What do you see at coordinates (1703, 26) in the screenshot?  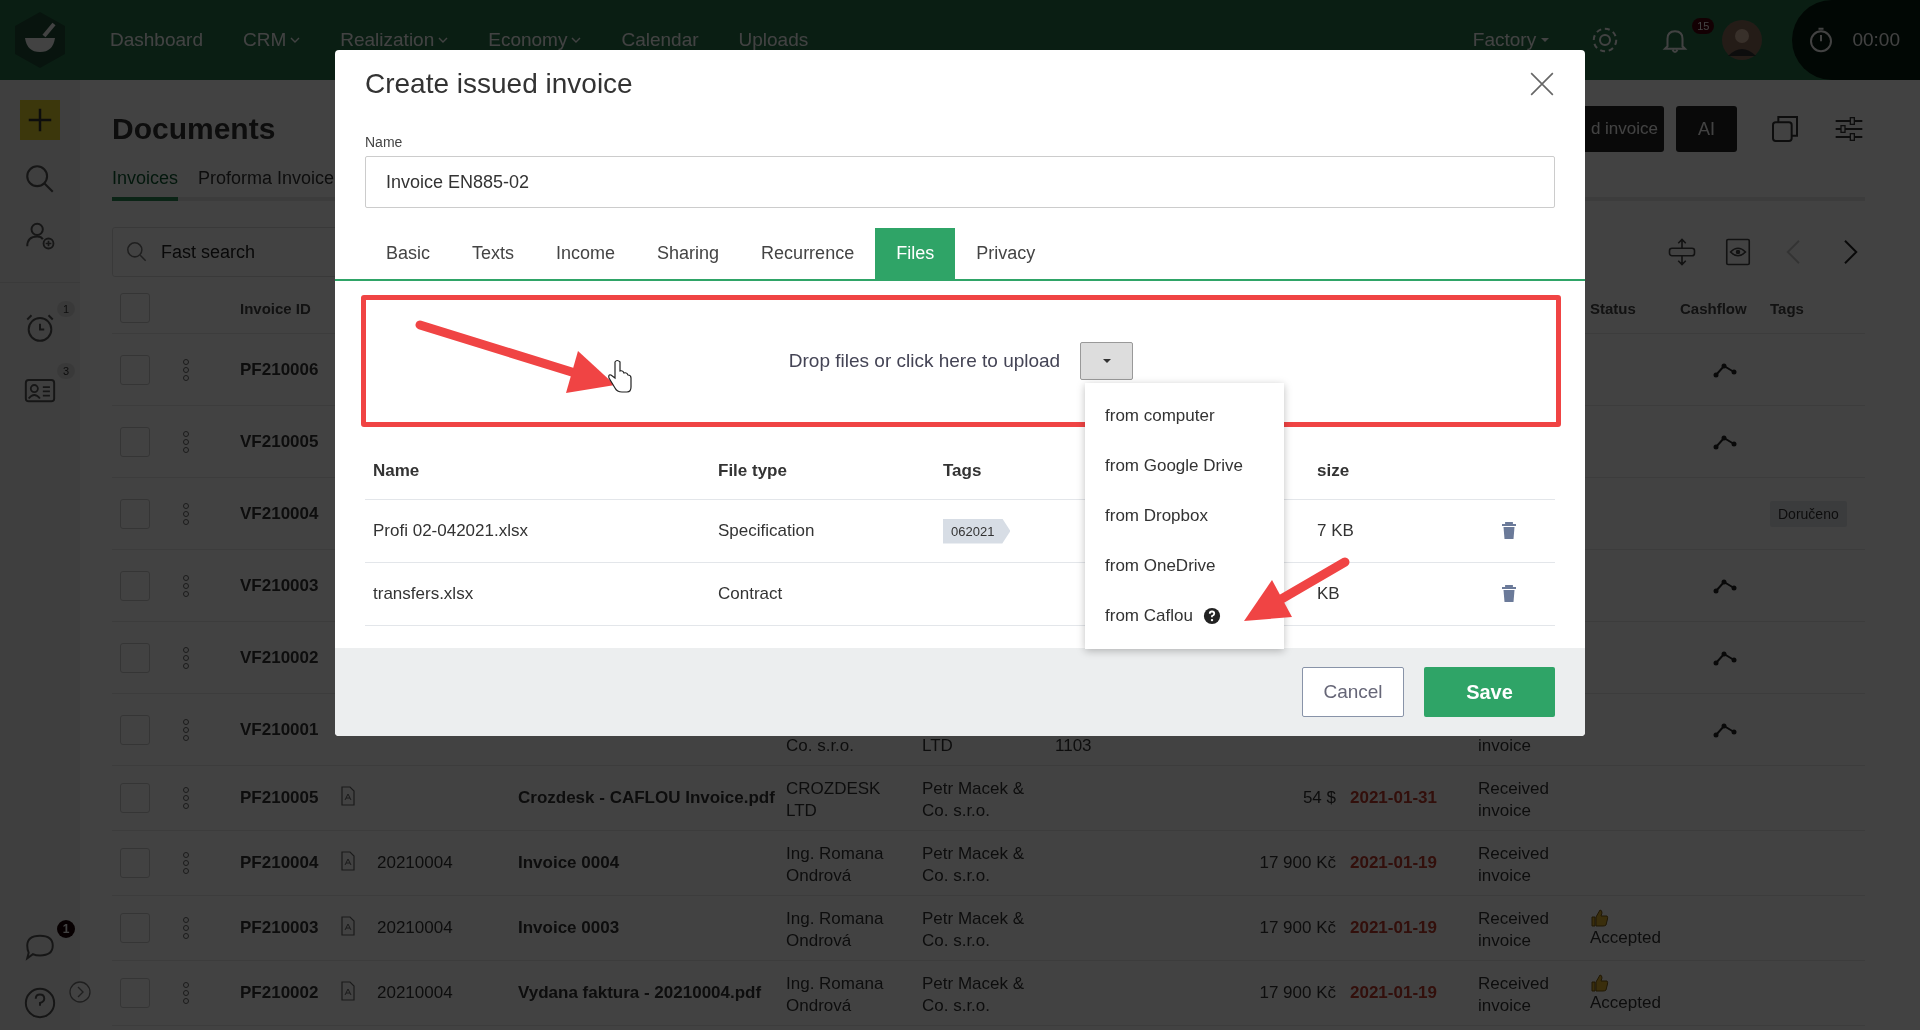 I see `notification-badge: 15` at bounding box center [1703, 26].